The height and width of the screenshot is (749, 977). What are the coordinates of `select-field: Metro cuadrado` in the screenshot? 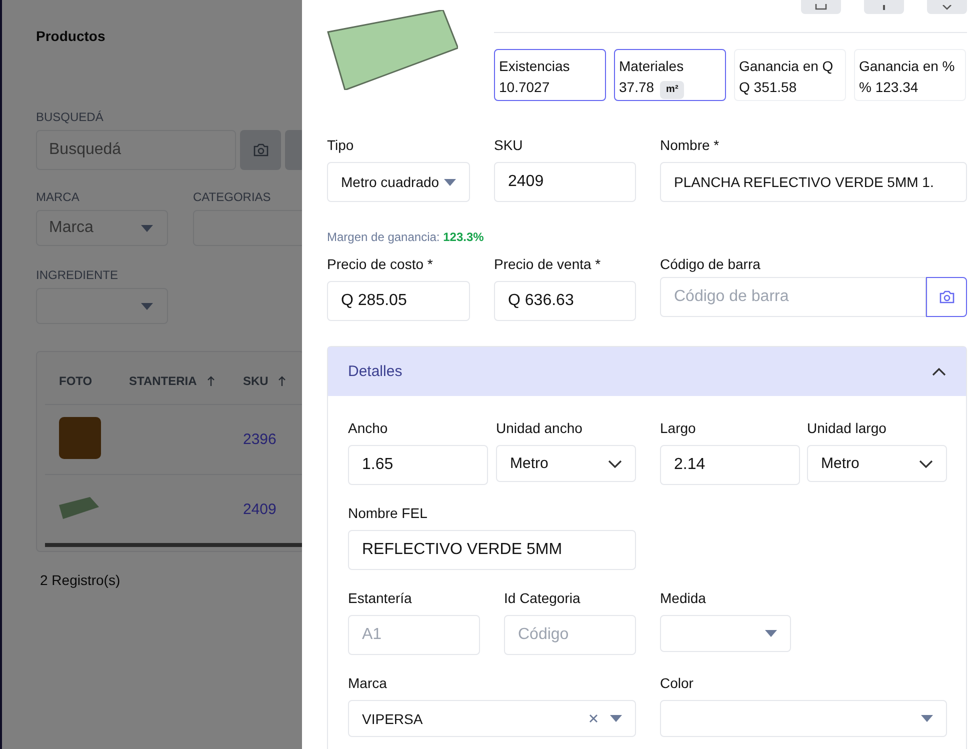 It's located at (398, 182).